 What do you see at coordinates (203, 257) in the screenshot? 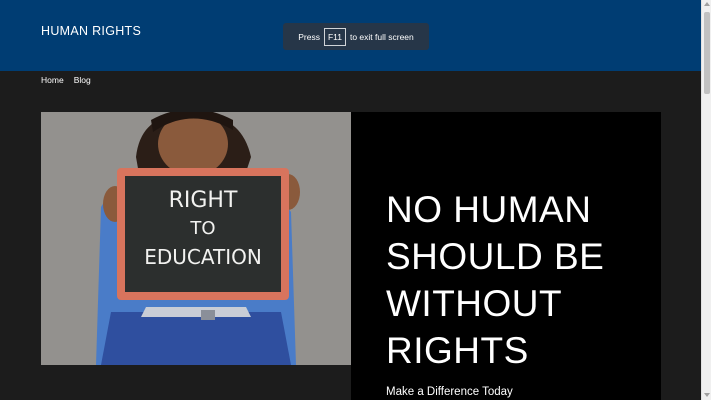
I see `sign-line-3: EDUCATION` at bounding box center [203, 257].